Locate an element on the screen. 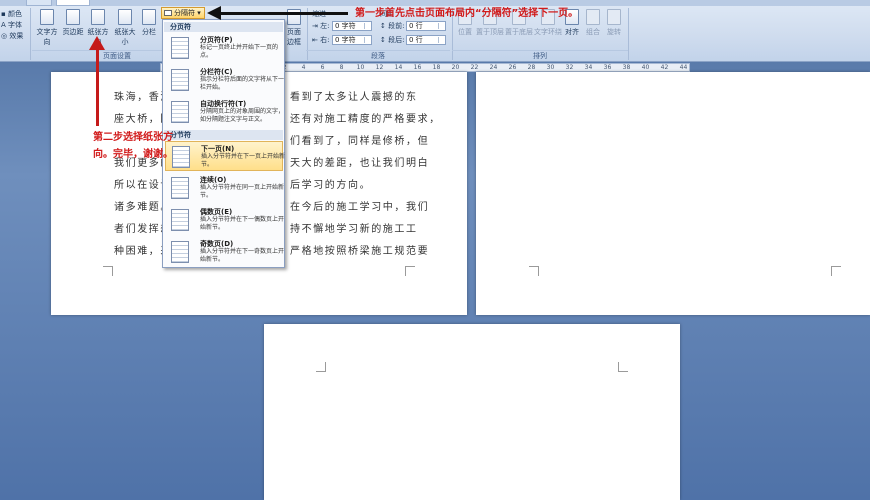 This screenshot has height=500, width=870. arrange-caption: 排列 is located at coordinates (540, 55).